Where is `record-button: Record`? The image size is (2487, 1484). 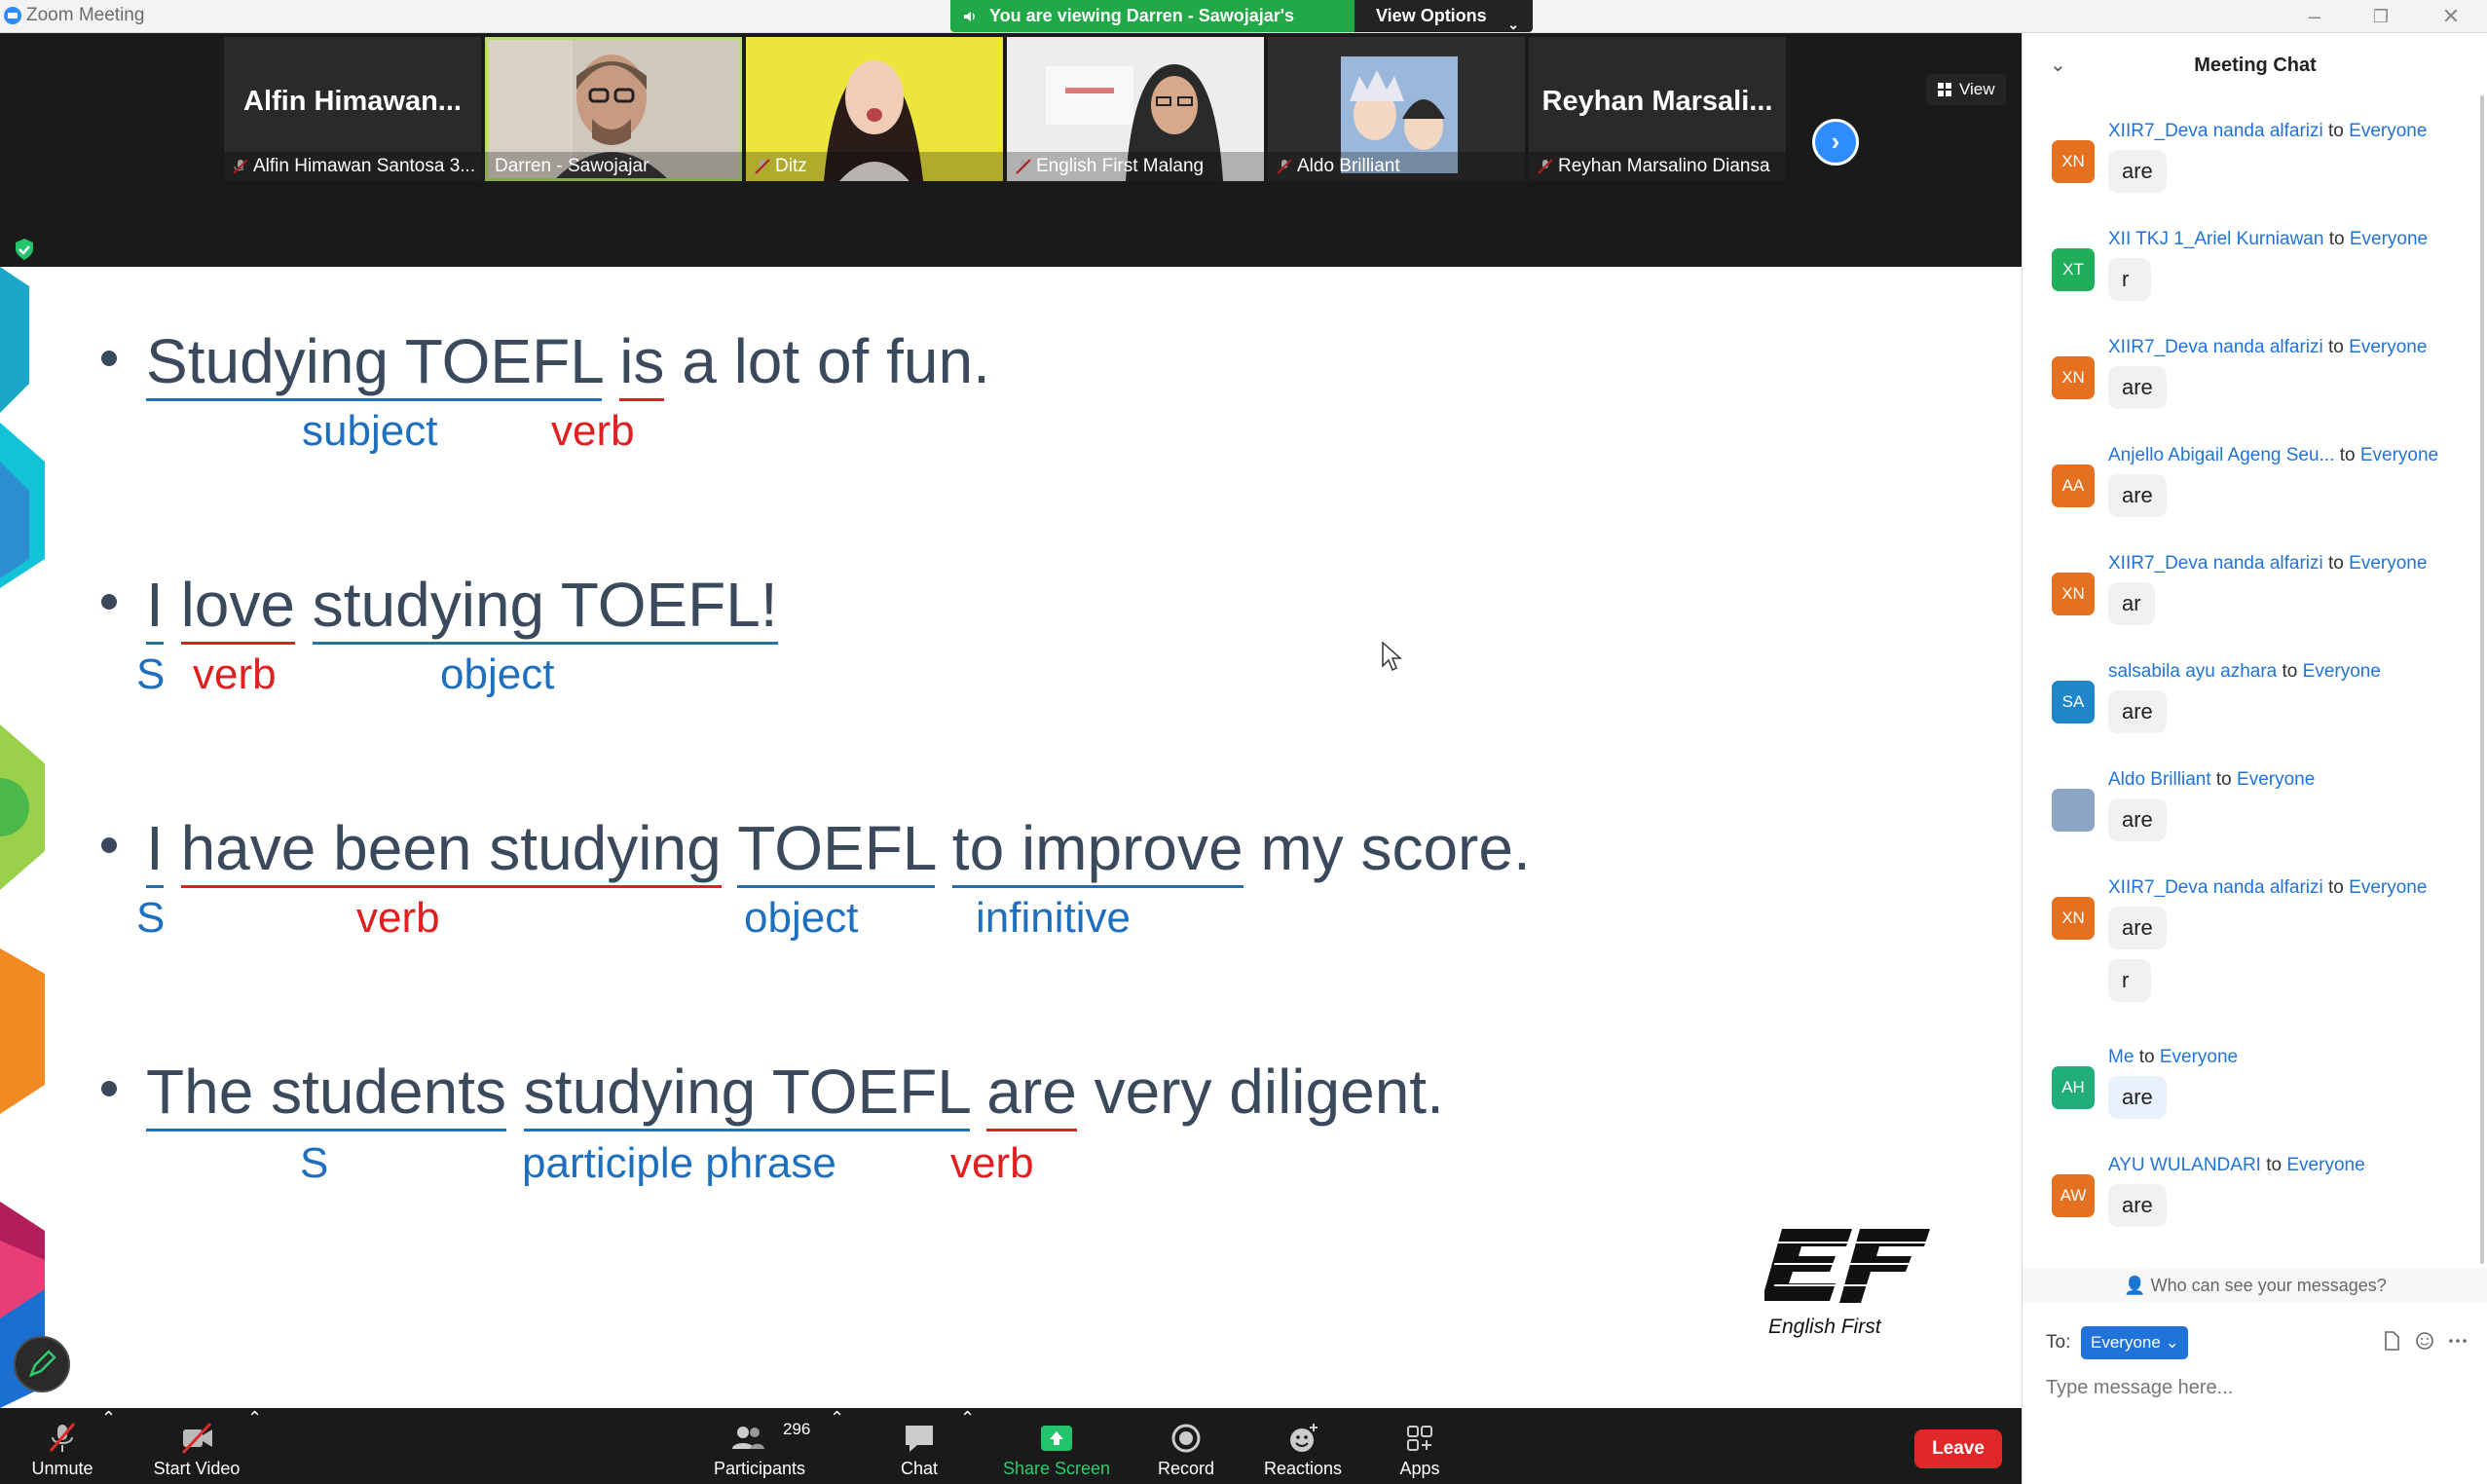 record-button: Record is located at coordinates (1186, 1446).